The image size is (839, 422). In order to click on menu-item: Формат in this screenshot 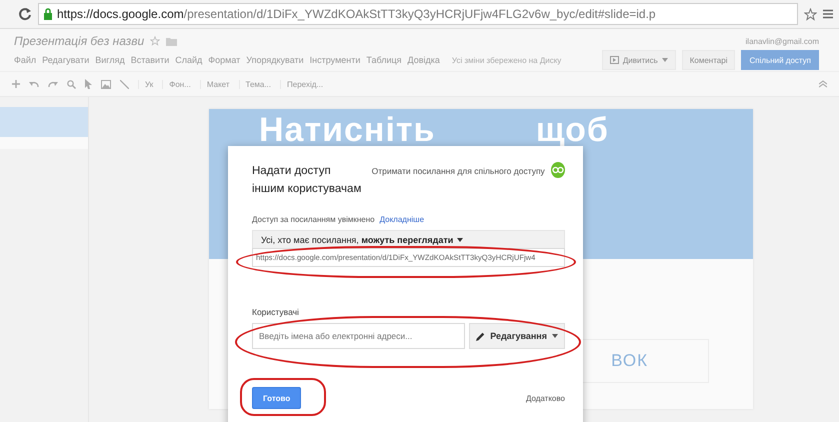, I will do `click(224, 60)`.